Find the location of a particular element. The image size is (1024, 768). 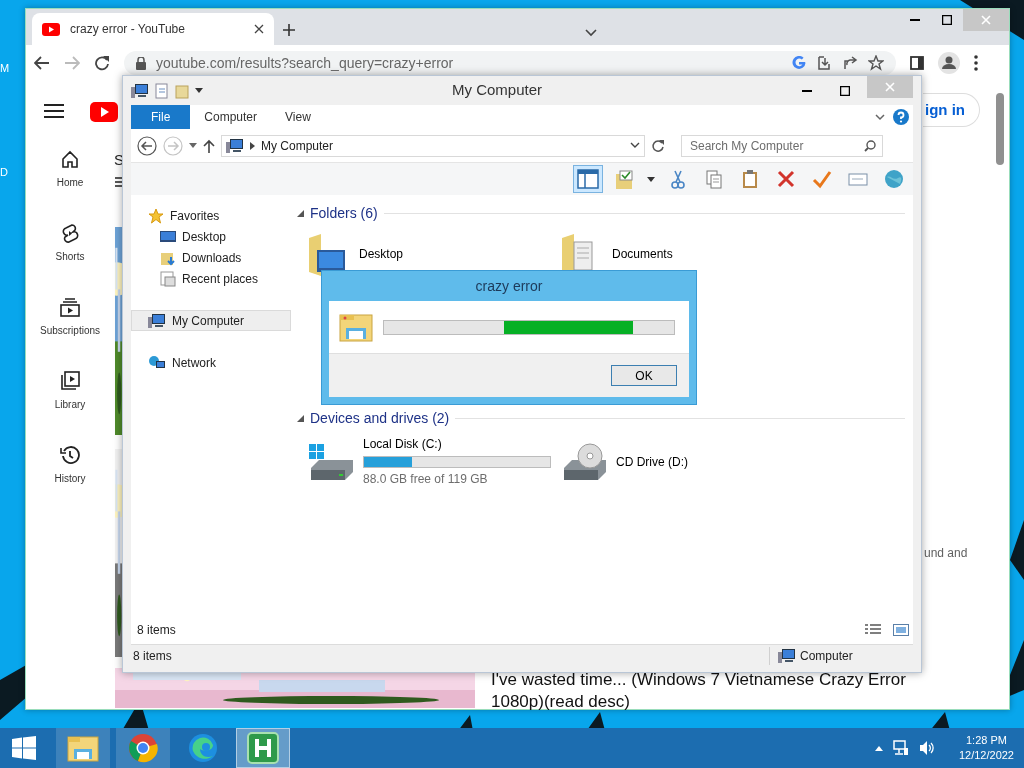

side-panel-icon is located at coordinates (917, 63).